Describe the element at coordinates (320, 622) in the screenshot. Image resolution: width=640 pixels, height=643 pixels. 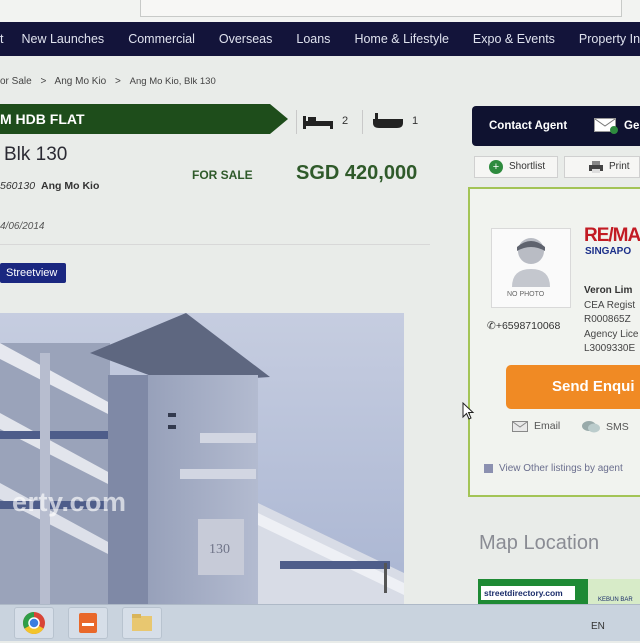
I see `taskbar: EN` at that location.